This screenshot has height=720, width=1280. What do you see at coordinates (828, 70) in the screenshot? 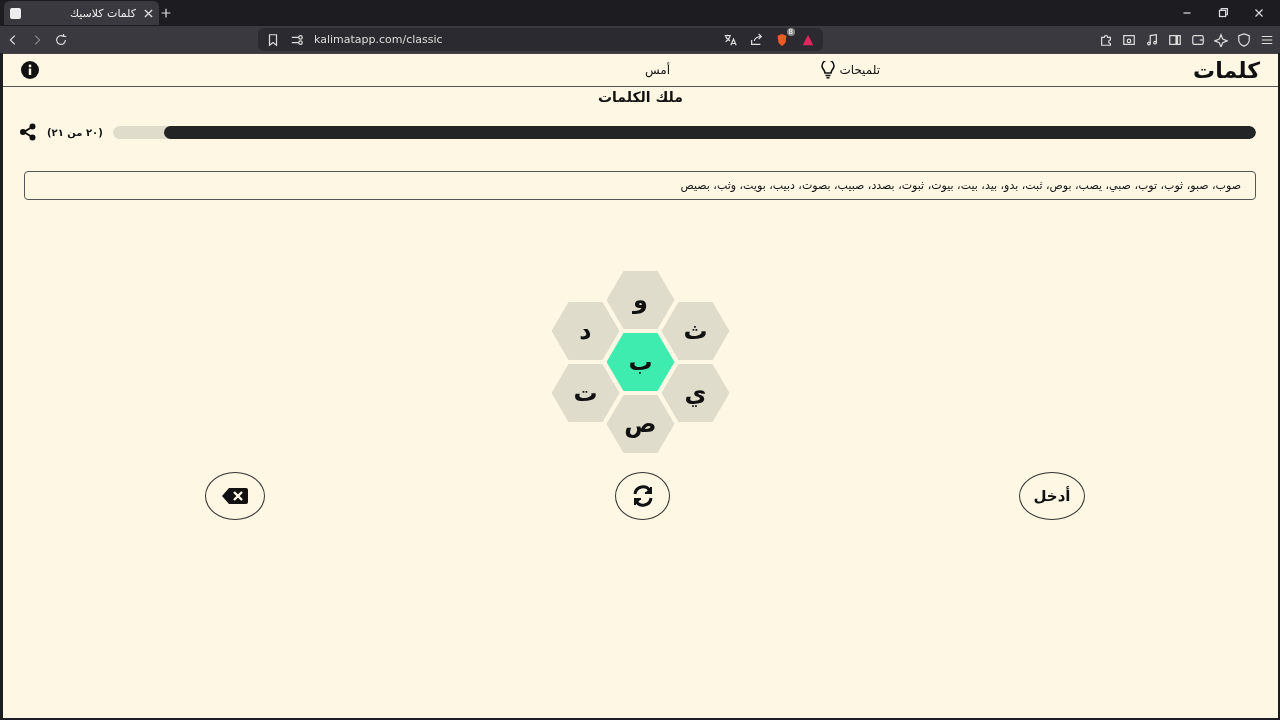
I see `lightbulb-icon` at bounding box center [828, 70].